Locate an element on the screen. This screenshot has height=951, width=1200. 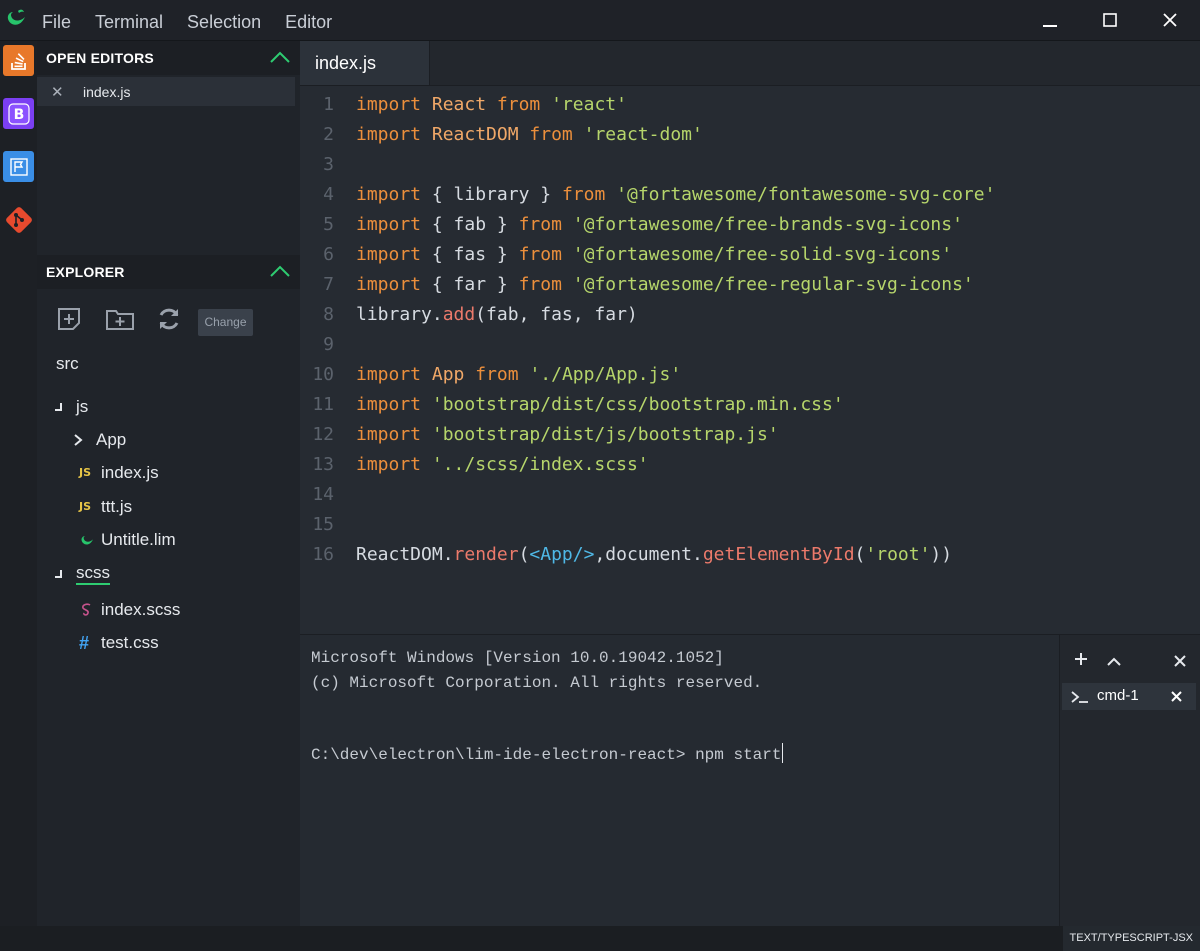
maximize-icon is located at coordinates (1110, 20).